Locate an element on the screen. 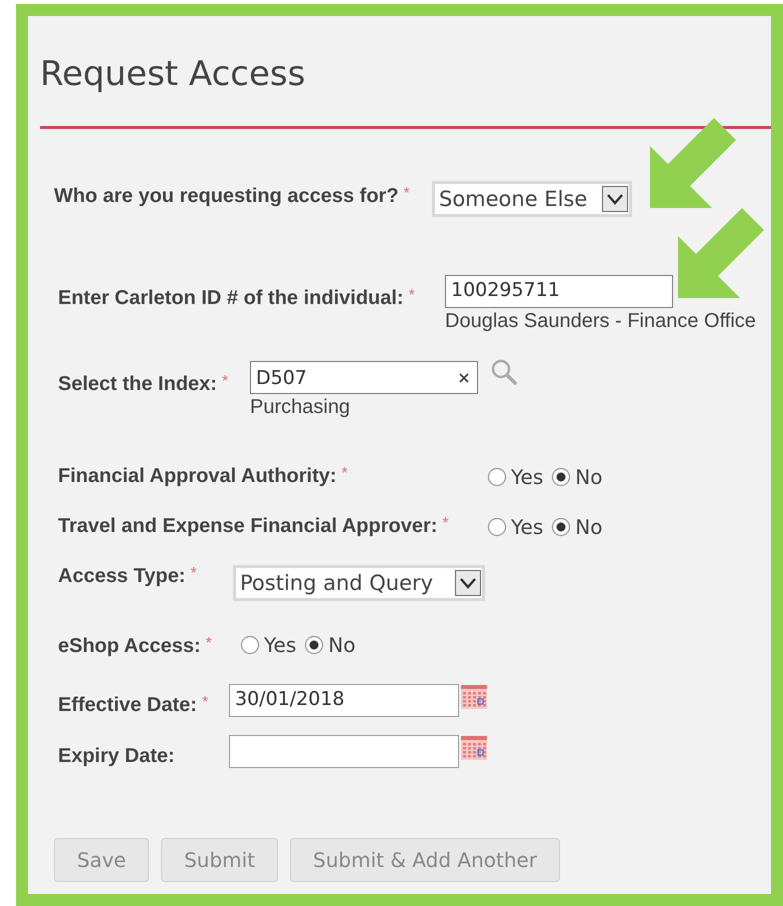 The height and width of the screenshot is (906, 783). input-field: D507 is located at coordinates (364, 377).